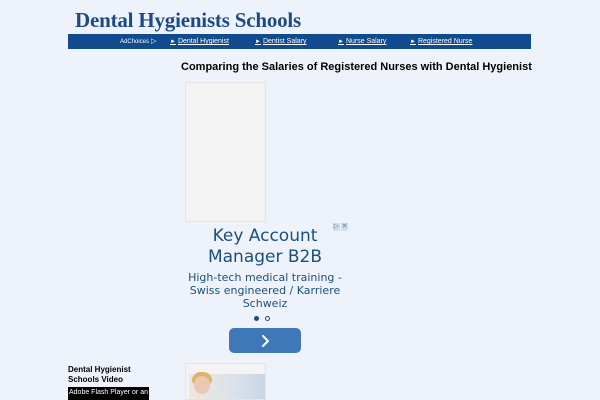 This screenshot has height=400, width=600. What do you see at coordinates (267, 318) in the screenshot?
I see `carousel-dot` at bounding box center [267, 318].